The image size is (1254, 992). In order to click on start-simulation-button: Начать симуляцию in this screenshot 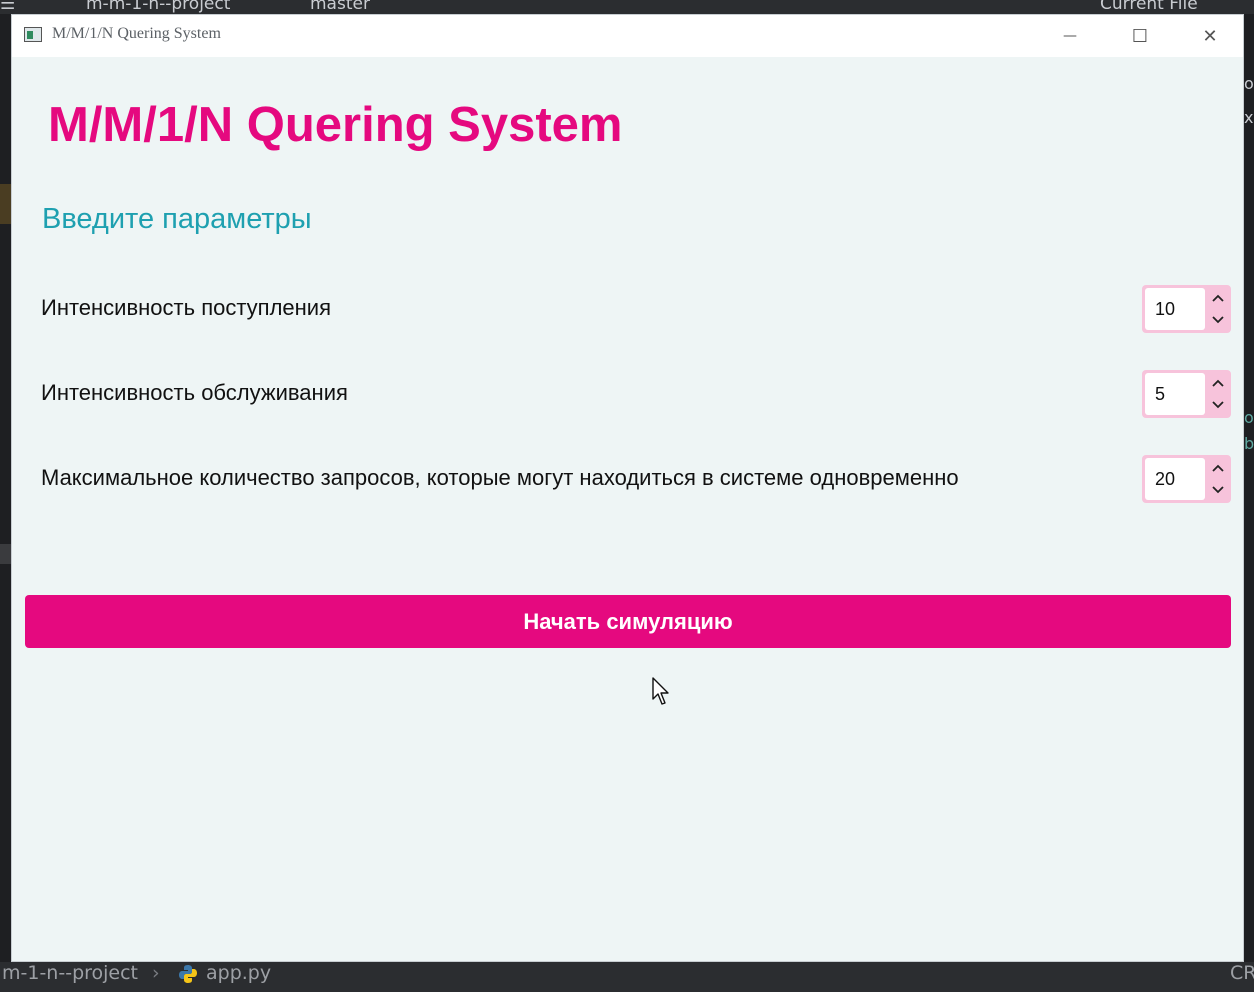, I will do `click(628, 621)`.